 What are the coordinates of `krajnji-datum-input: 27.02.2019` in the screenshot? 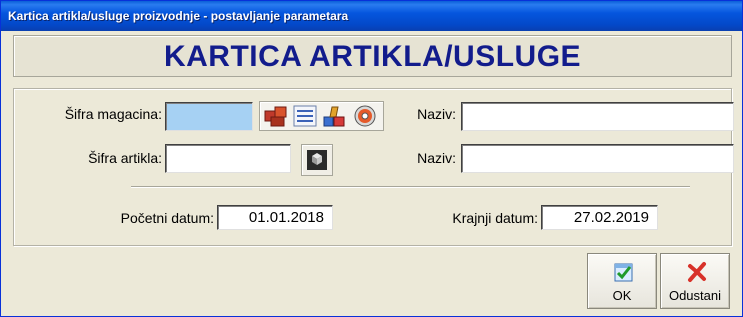 It's located at (599, 217).